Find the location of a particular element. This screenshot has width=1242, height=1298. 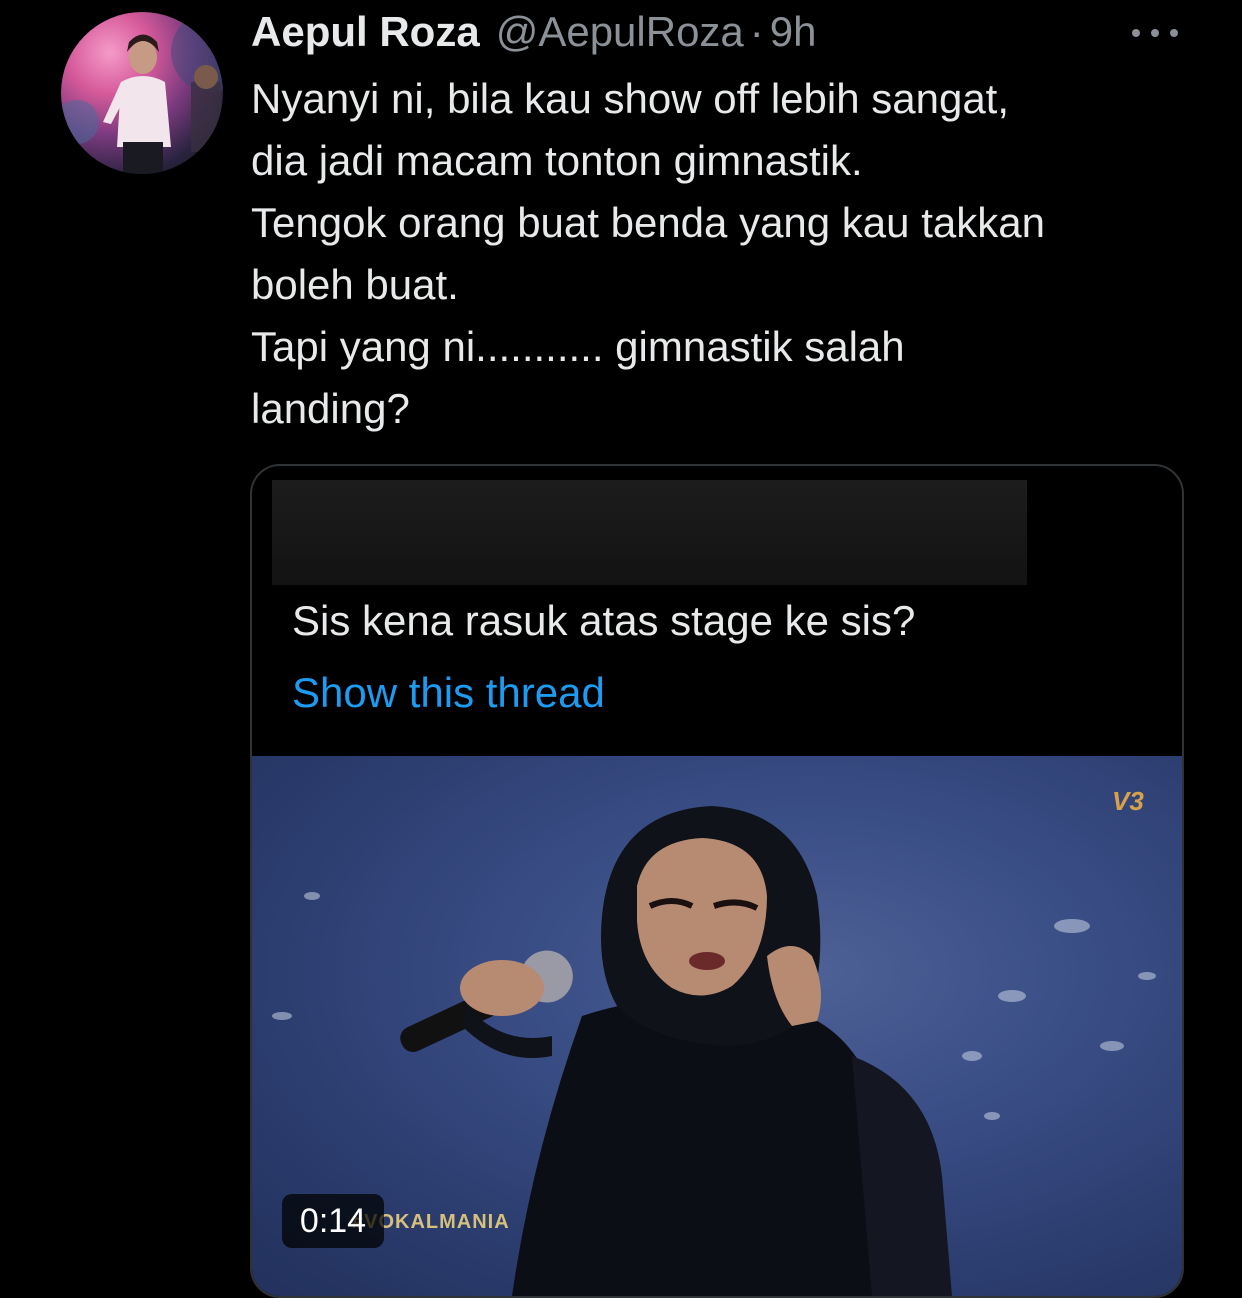

avatar-image is located at coordinates (142, 93).